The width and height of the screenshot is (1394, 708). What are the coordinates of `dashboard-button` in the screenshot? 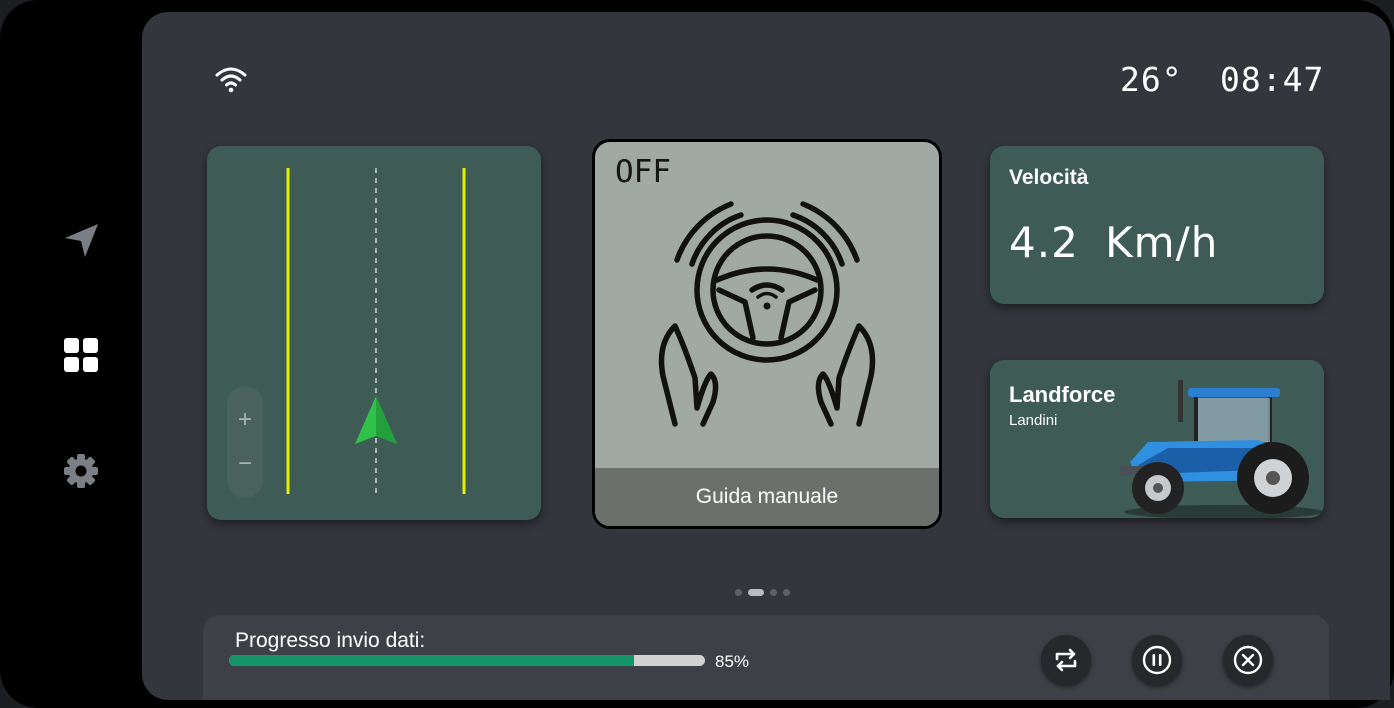 It's located at (81, 355).